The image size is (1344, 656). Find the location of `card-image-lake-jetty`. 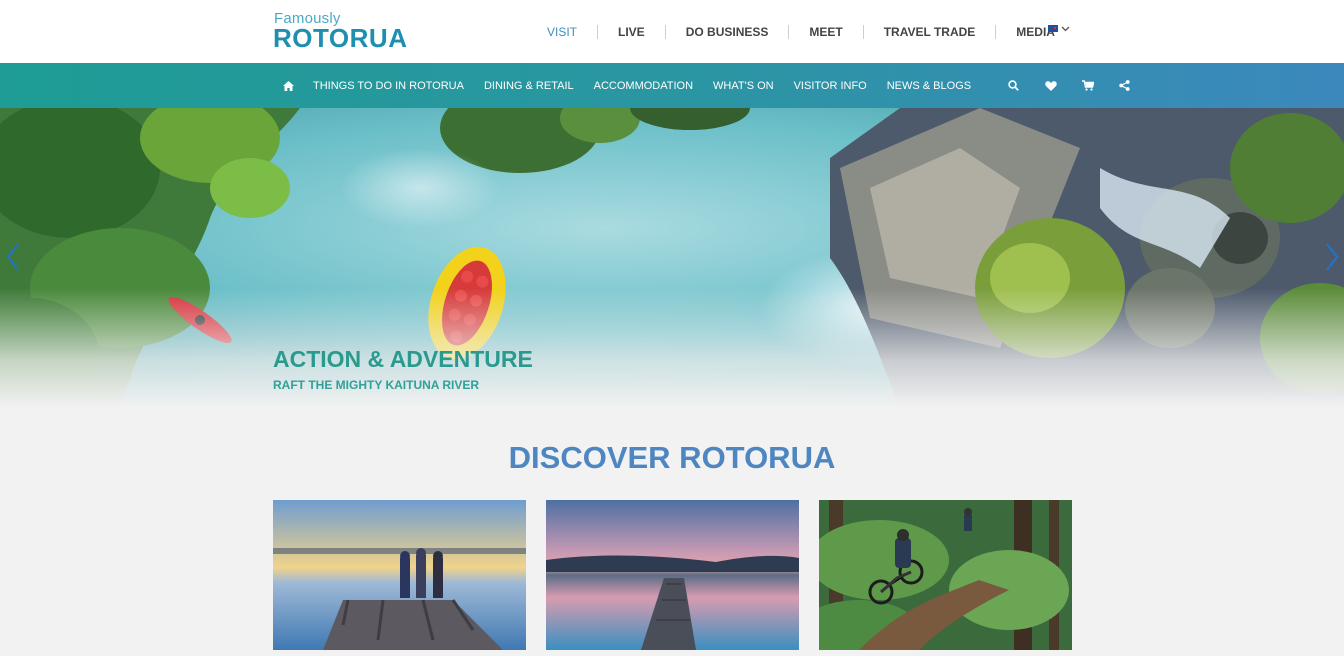

card-image-lake-jetty is located at coordinates (399, 575).